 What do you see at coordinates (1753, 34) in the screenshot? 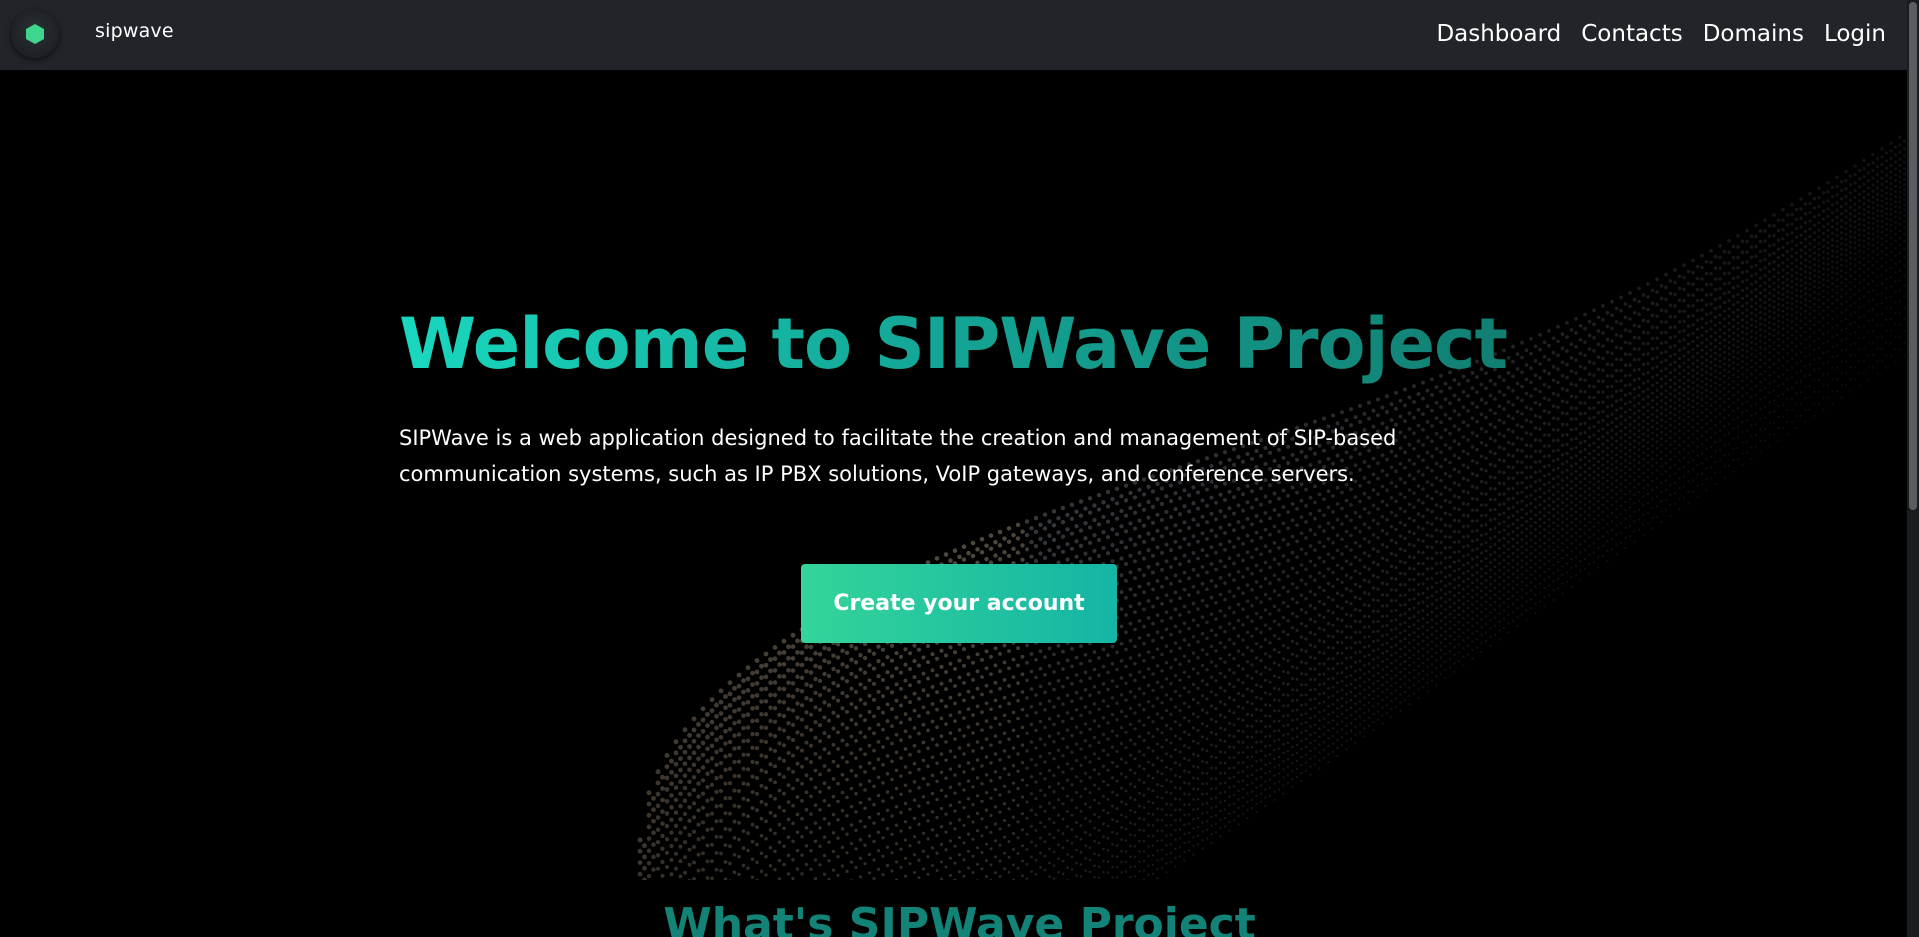
I see `nav-domains-link: Domains` at bounding box center [1753, 34].